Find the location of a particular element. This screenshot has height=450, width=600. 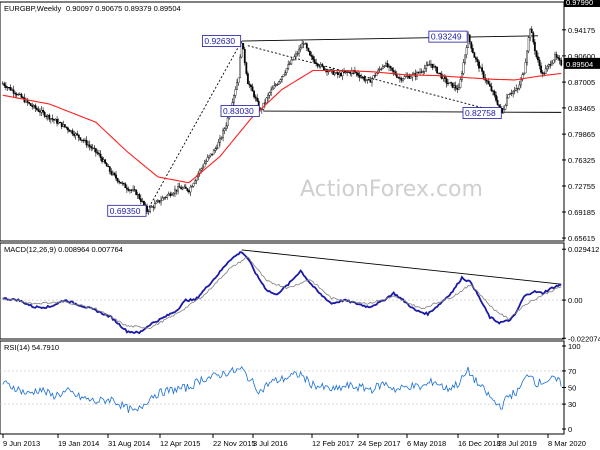

y-tick-label: 0.65615 is located at coordinates (581, 238).